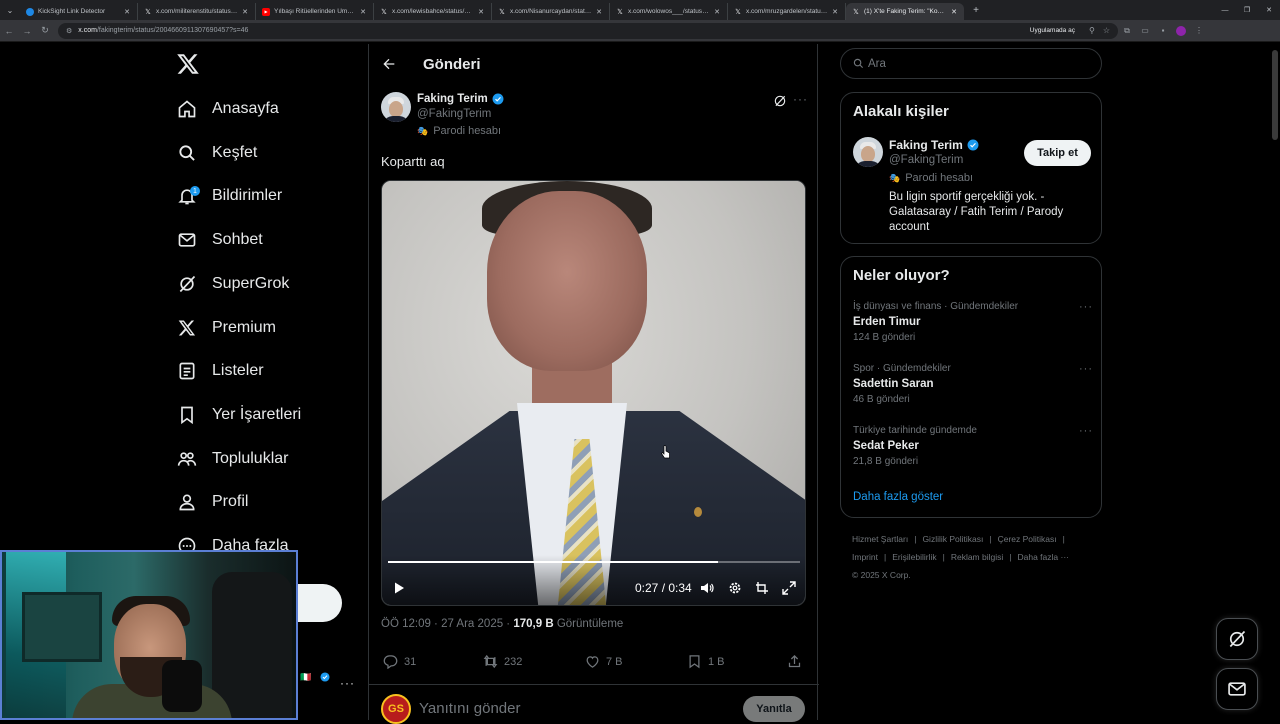 The image size is (1280, 724). Describe the element at coordinates (1106, 30) in the screenshot. I see `bookmark-star-icon: ☆` at that location.